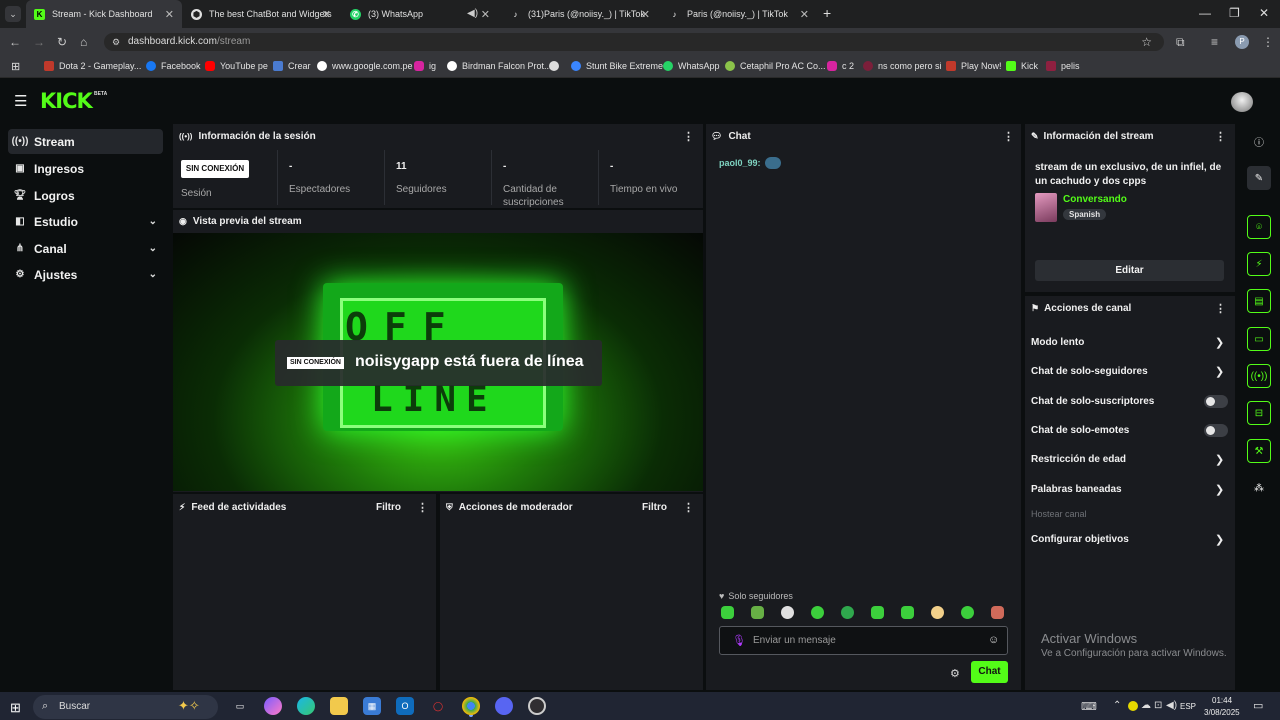 This screenshot has width=1280, height=720. Describe the element at coordinates (1234, 13) in the screenshot. I see `restore-icon: ❐` at that location.